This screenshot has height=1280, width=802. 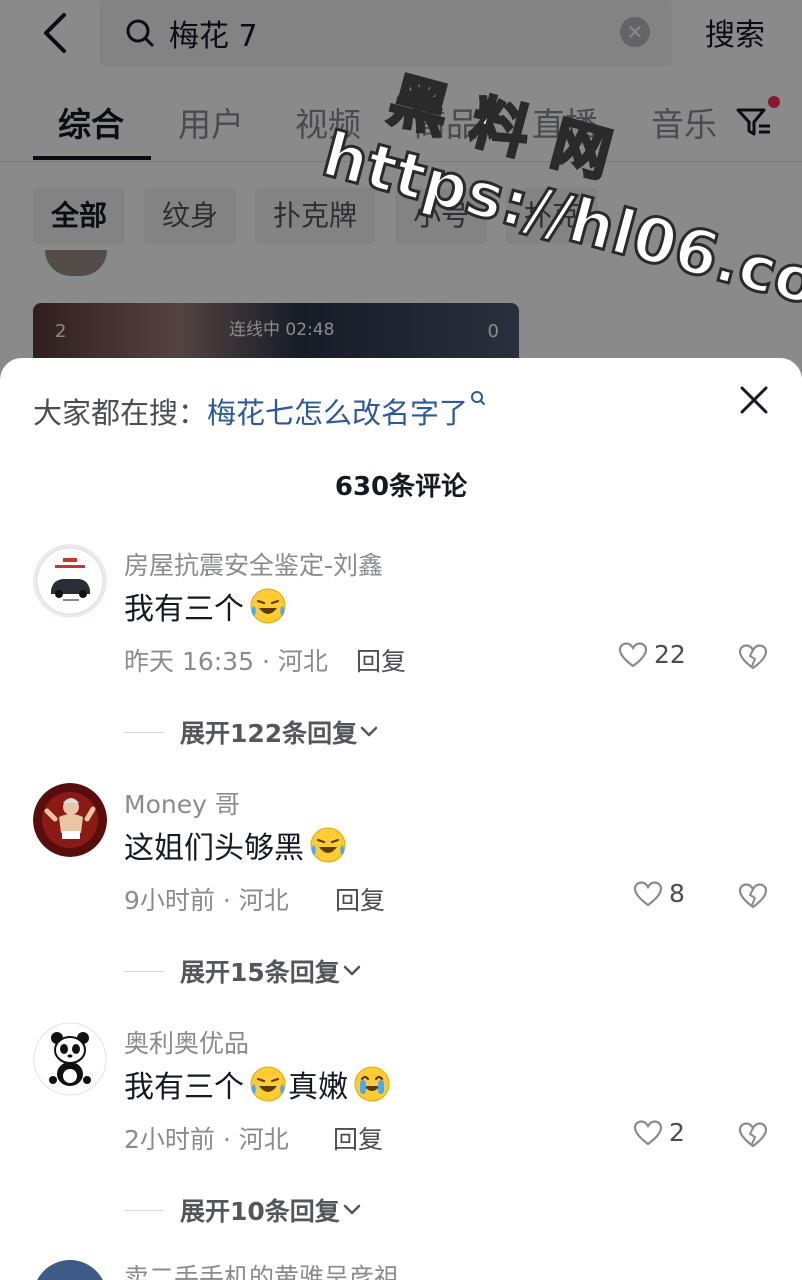 What do you see at coordinates (670, 654) in the screenshot?
I see `like-count: 22` at bounding box center [670, 654].